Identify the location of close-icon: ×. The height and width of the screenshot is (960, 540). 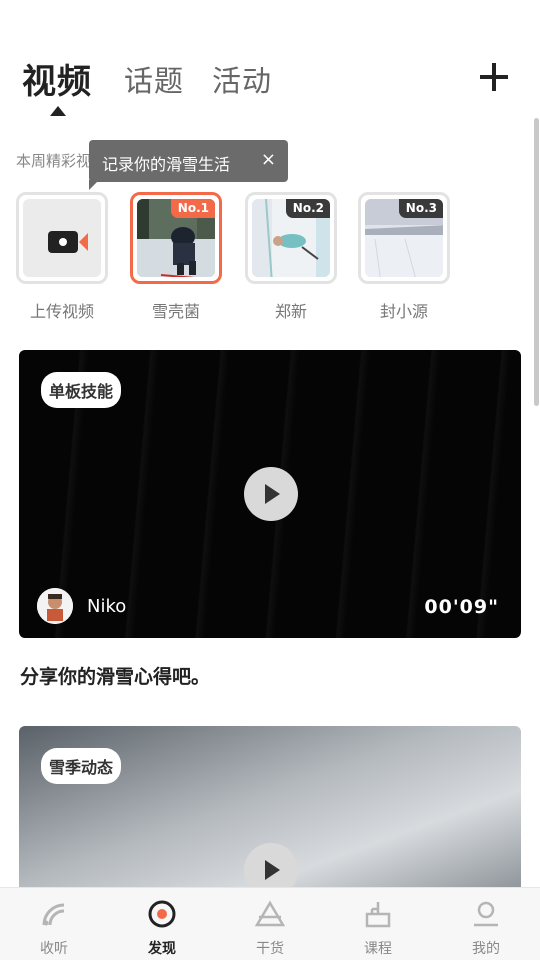
(268, 159).